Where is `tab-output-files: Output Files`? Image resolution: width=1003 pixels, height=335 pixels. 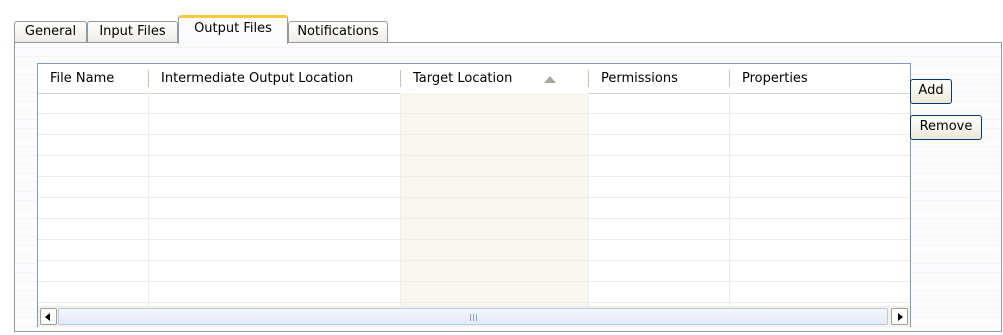
tab-output-files: Output Files is located at coordinates (233, 29).